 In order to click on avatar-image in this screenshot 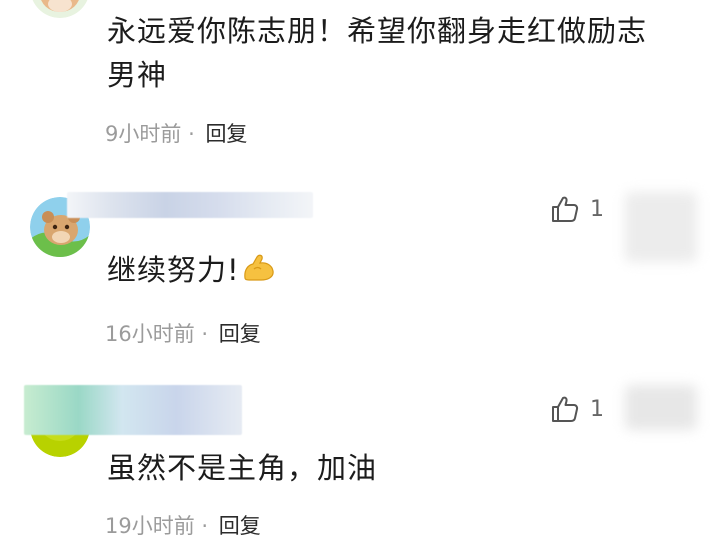, I will do `click(60, 9)`.